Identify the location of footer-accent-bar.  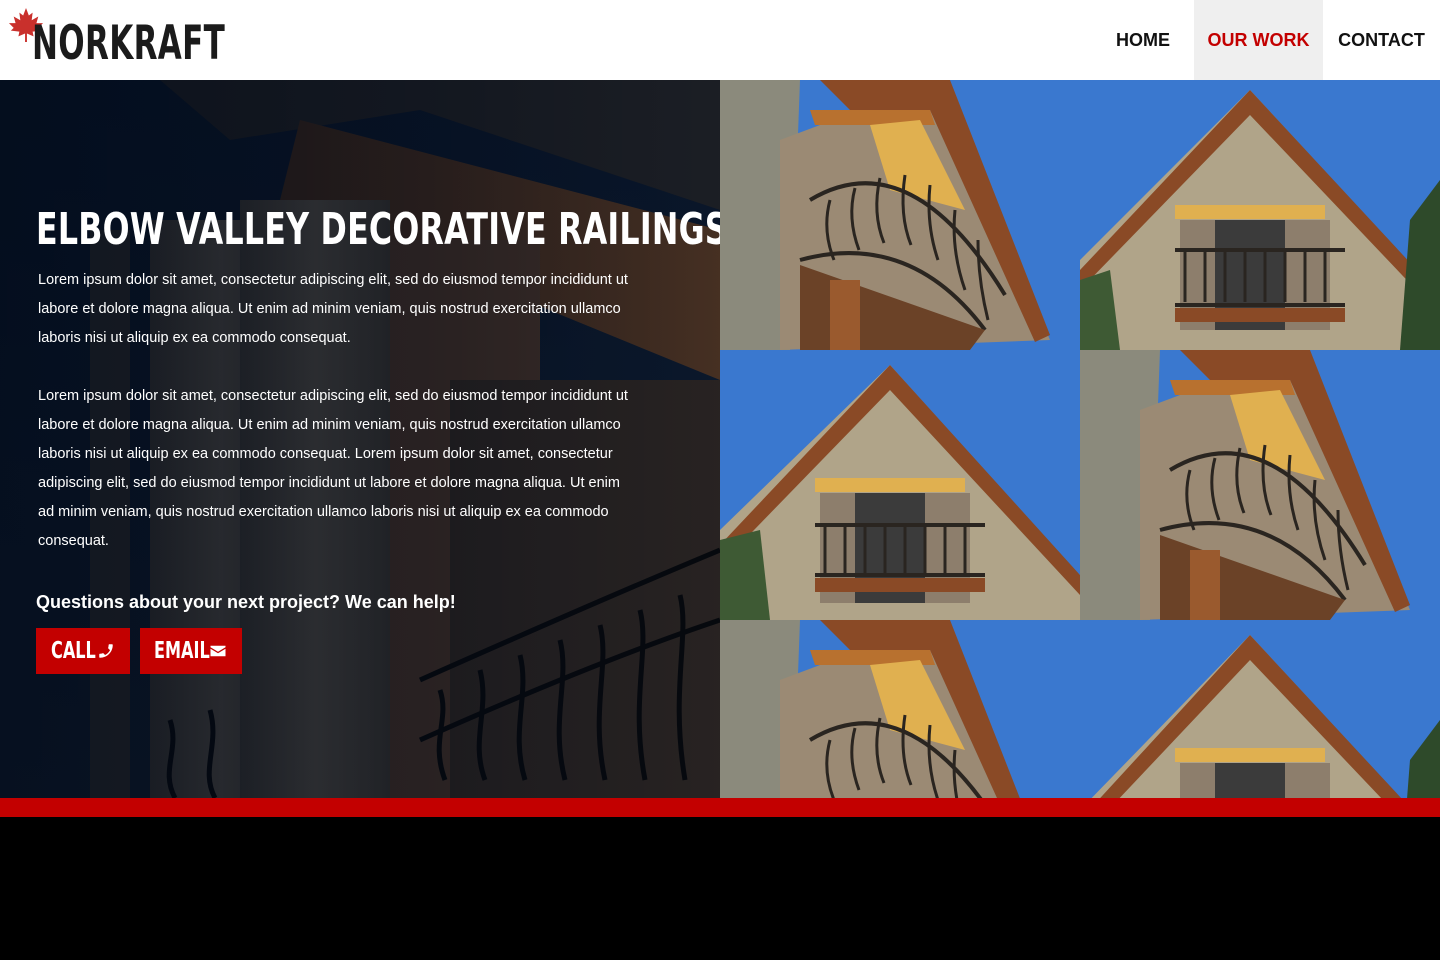
(720, 807).